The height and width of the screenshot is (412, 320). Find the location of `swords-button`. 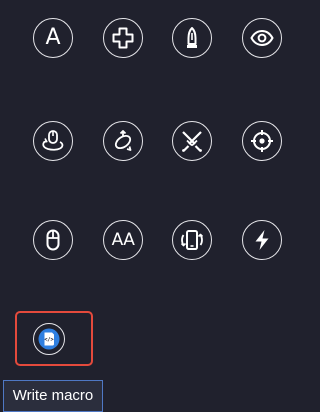

swords-button is located at coordinates (192, 141).